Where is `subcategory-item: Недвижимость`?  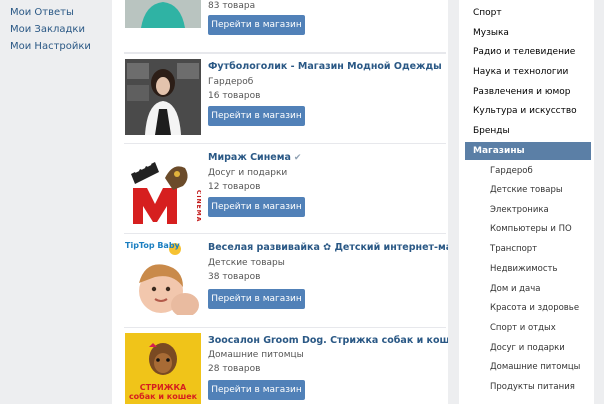
subcategory-item: Недвижимость is located at coordinates (523, 269).